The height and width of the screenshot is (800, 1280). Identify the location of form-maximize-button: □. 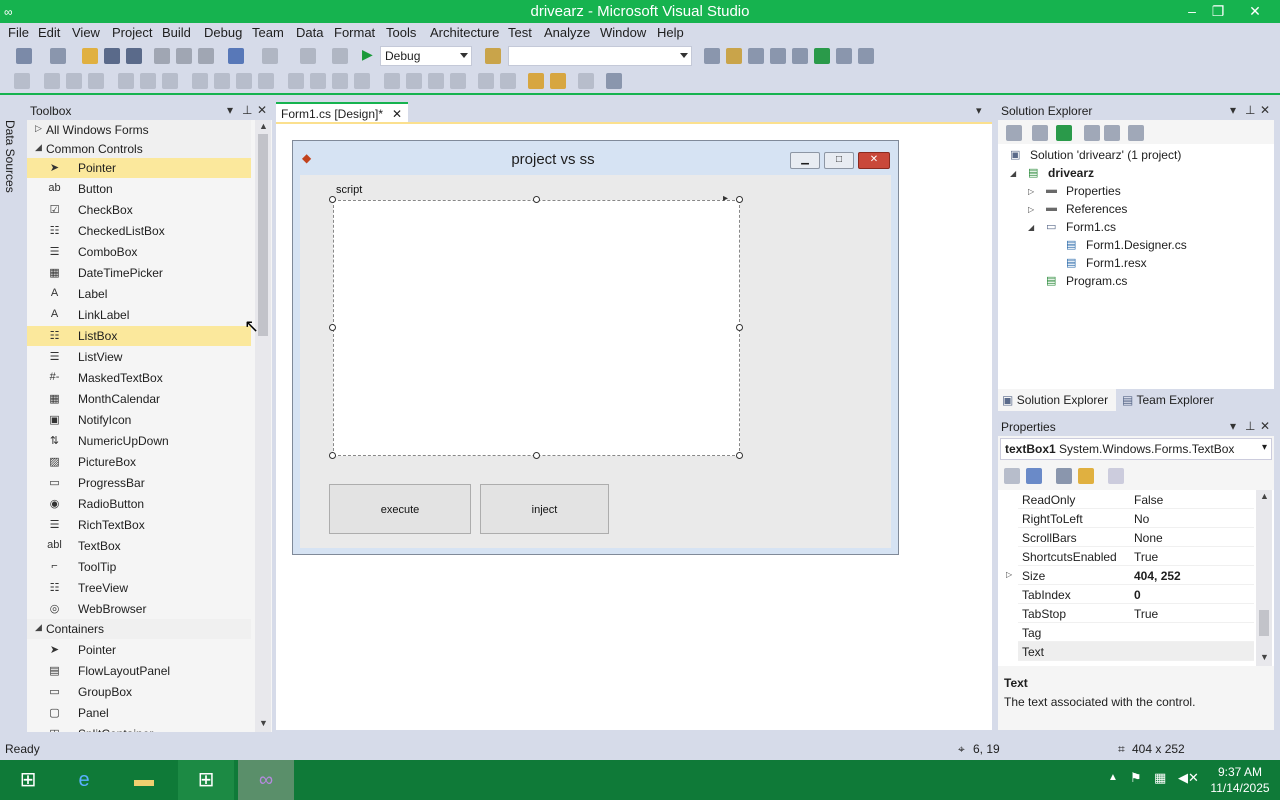
(839, 160).